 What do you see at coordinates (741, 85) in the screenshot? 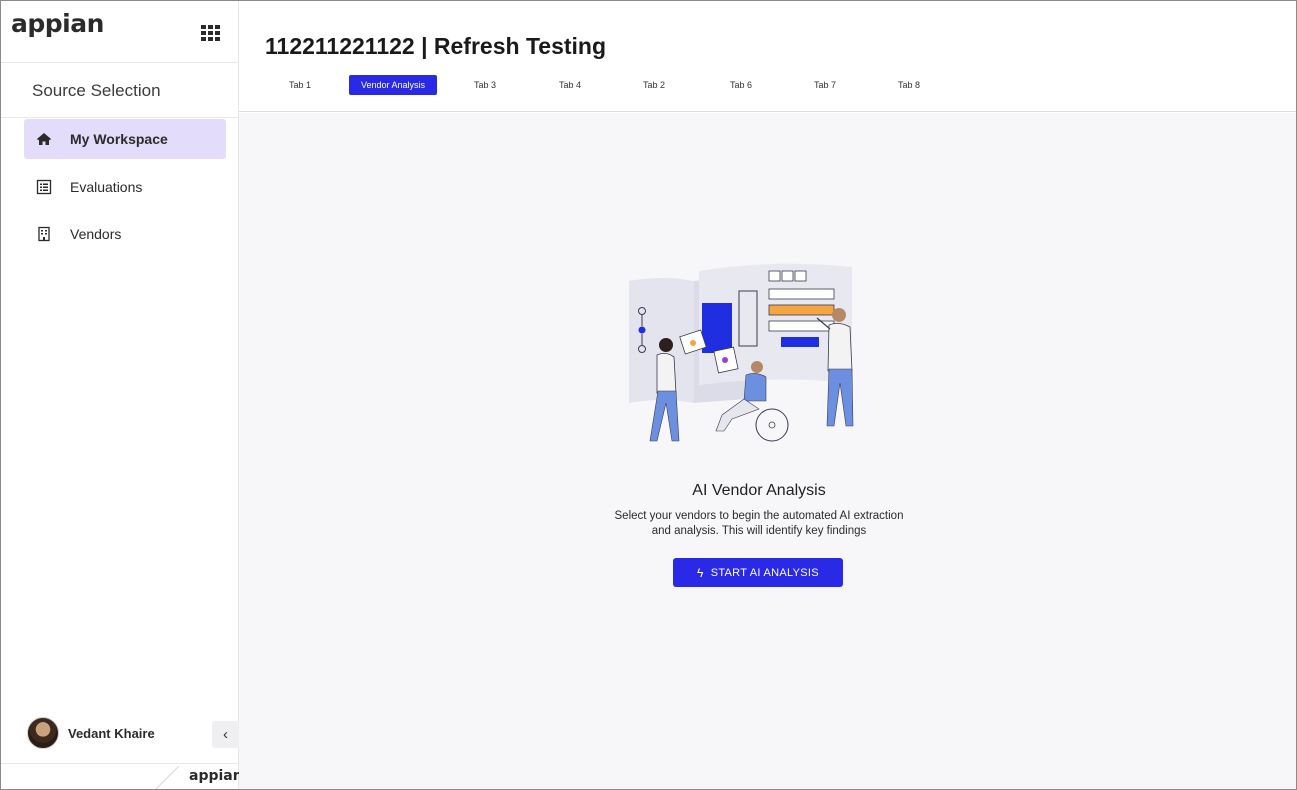
I see `tab-6: Tab 6` at bounding box center [741, 85].